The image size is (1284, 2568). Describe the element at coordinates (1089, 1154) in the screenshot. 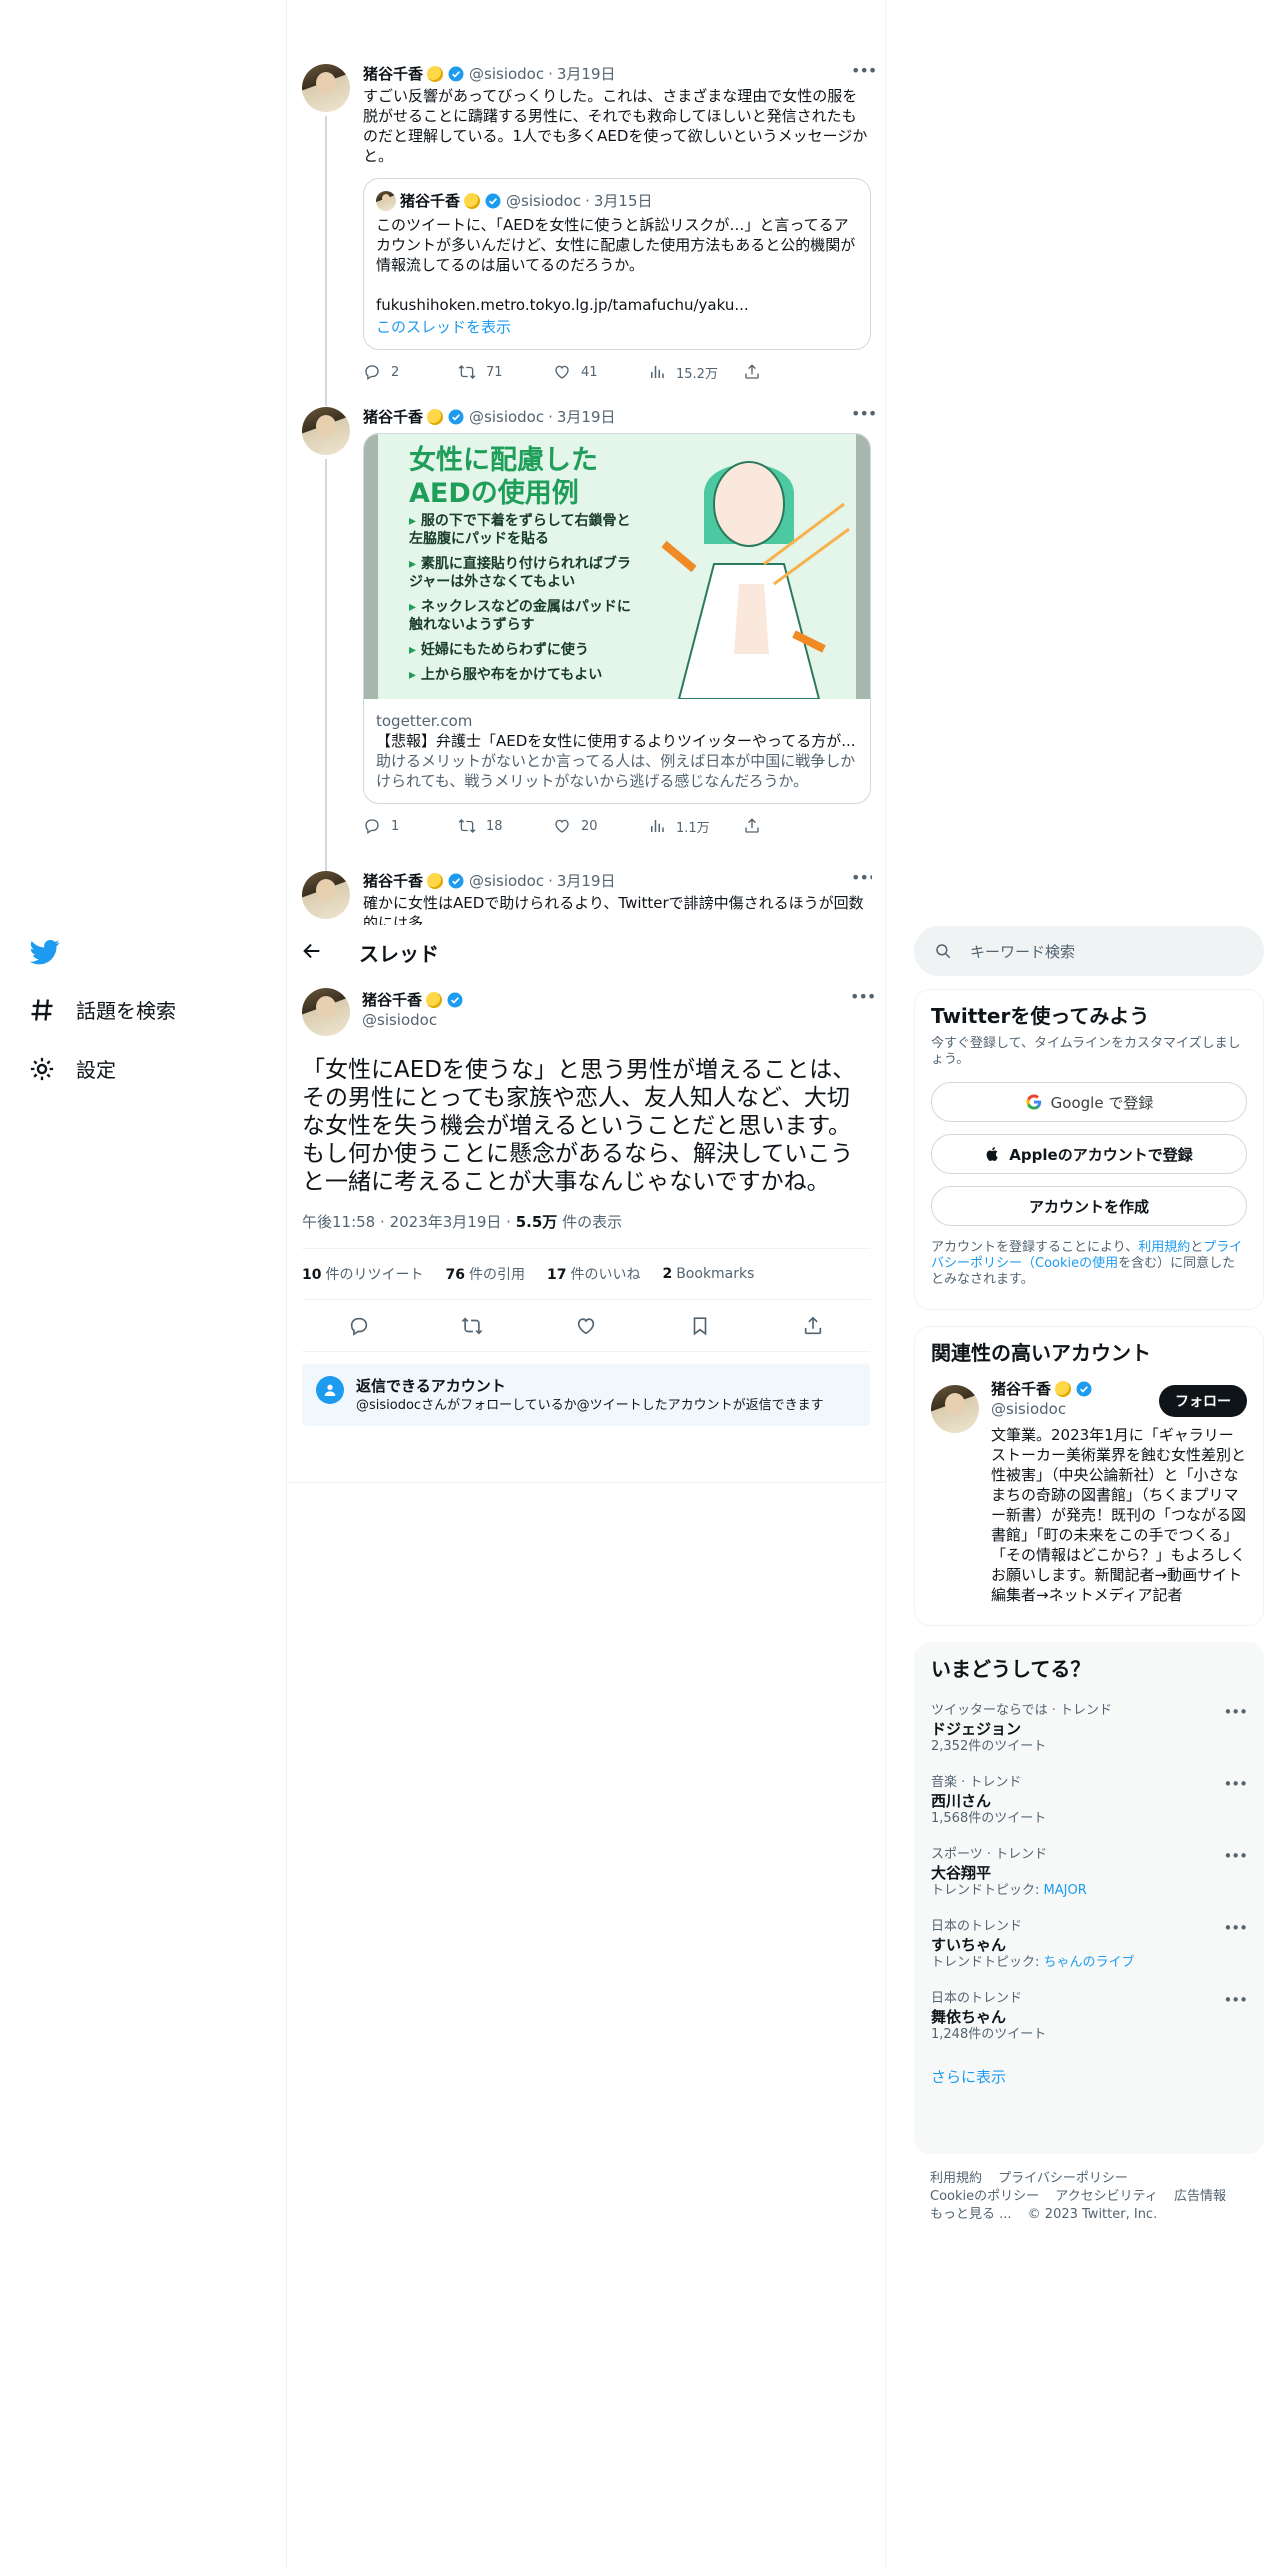

I see `apple-signup-button: Appleのアカウントで登録` at that location.